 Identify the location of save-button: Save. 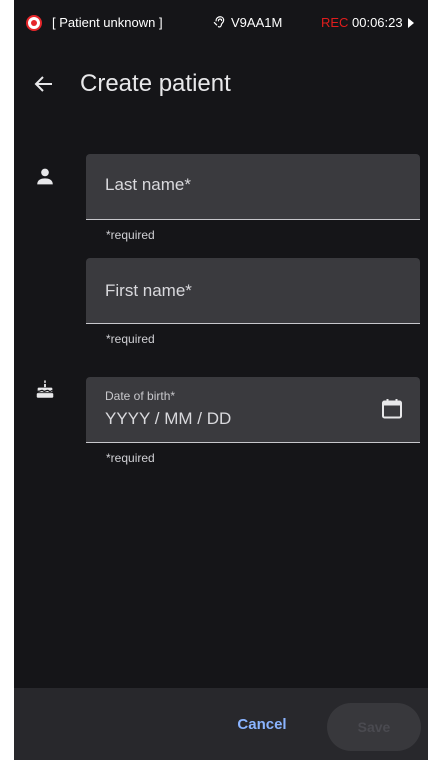
(374, 727).